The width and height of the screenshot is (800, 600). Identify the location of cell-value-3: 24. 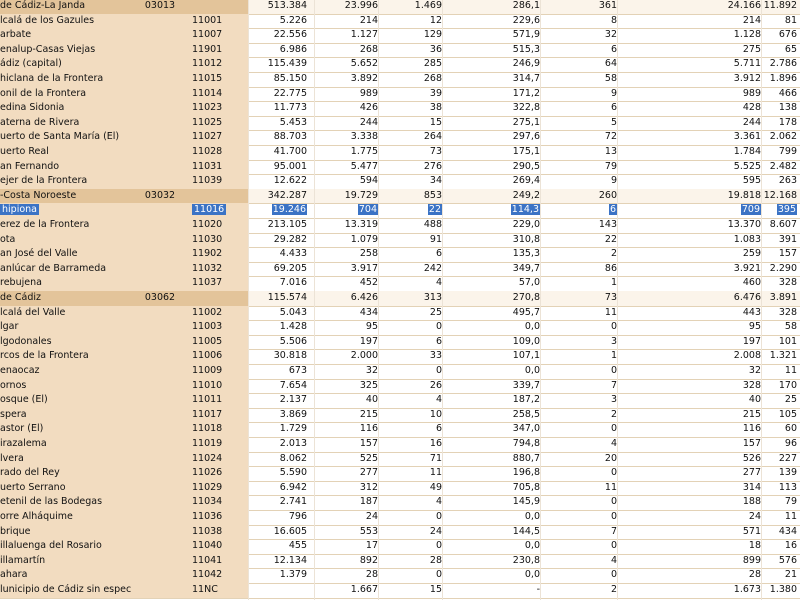
(410, 532).